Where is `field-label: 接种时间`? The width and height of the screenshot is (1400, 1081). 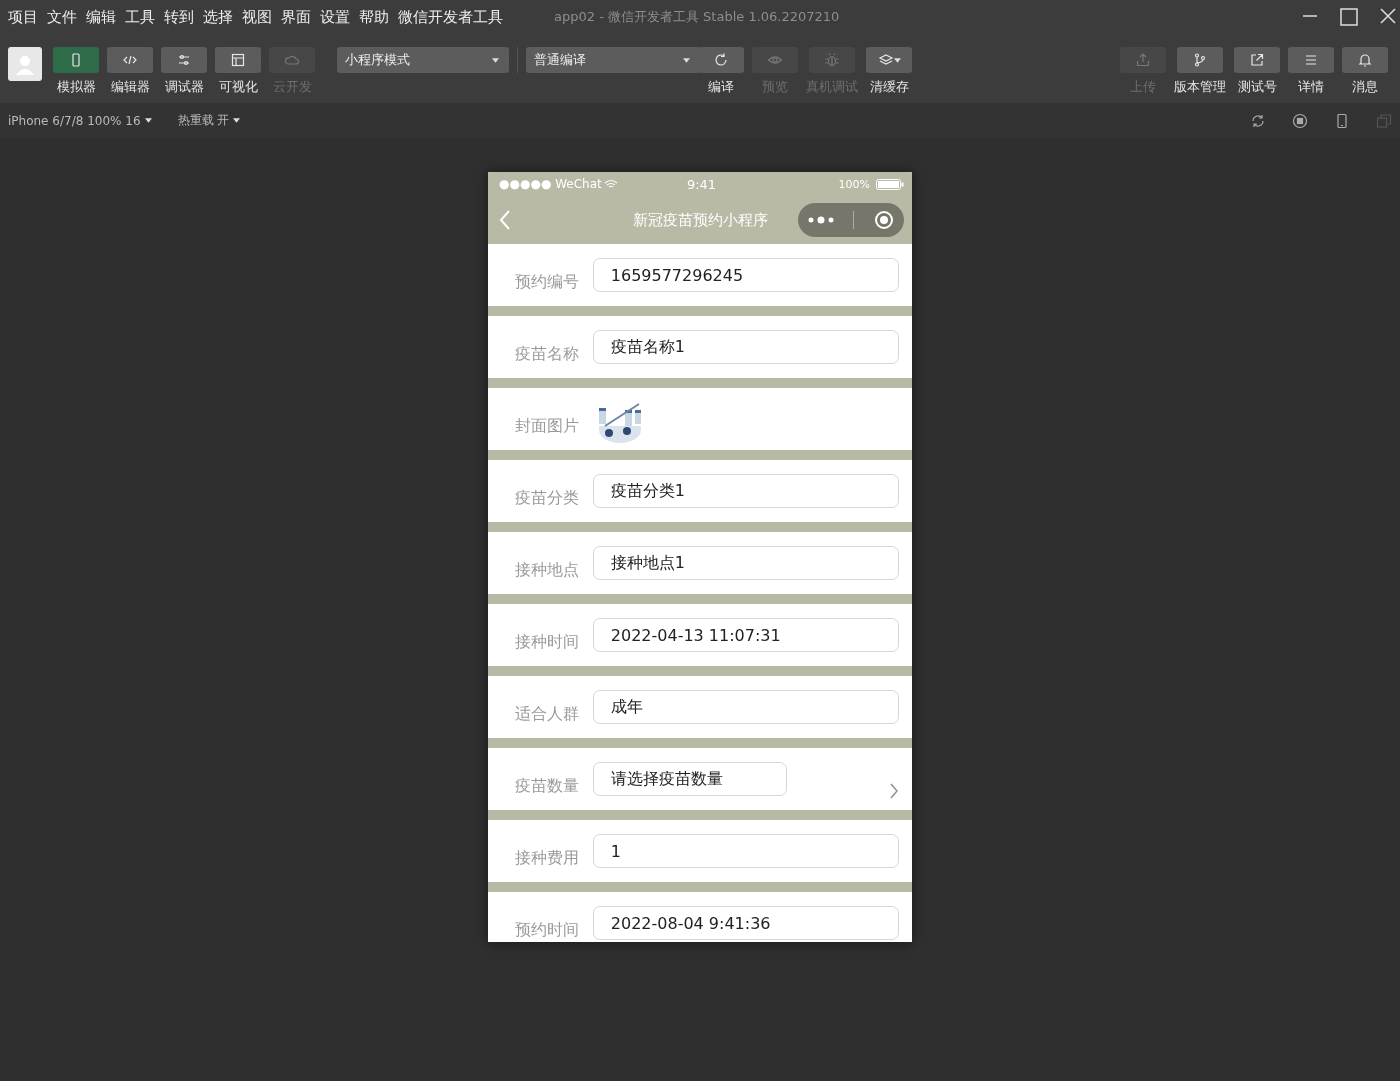
field-label: 接种时间 is located at coordinates (547, 641).